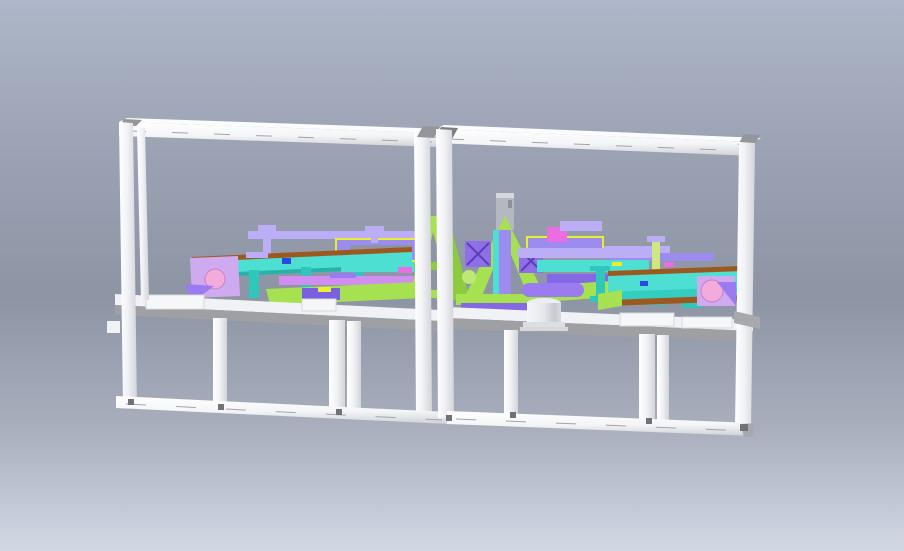  I want to click on lav-top-plate, so click(581, 226).